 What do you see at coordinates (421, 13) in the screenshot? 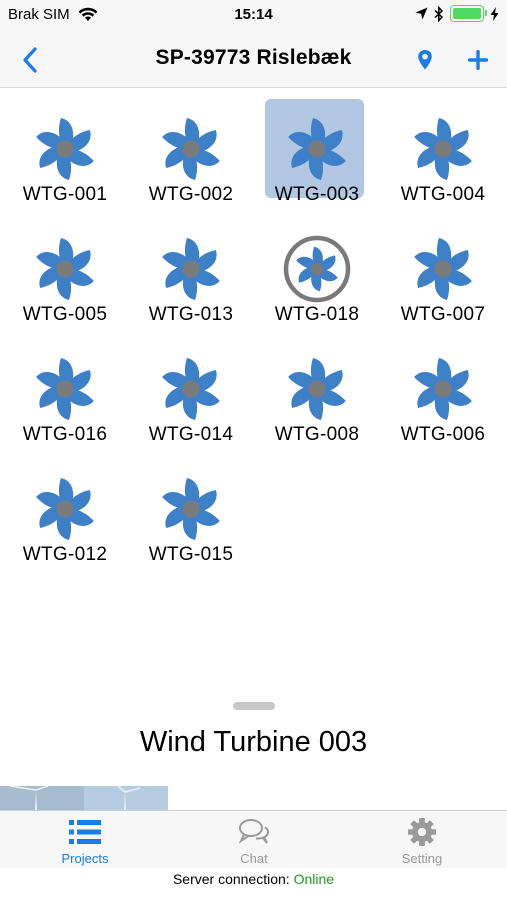
I see `location-arrow-icon` at bounding box center [421, 13].